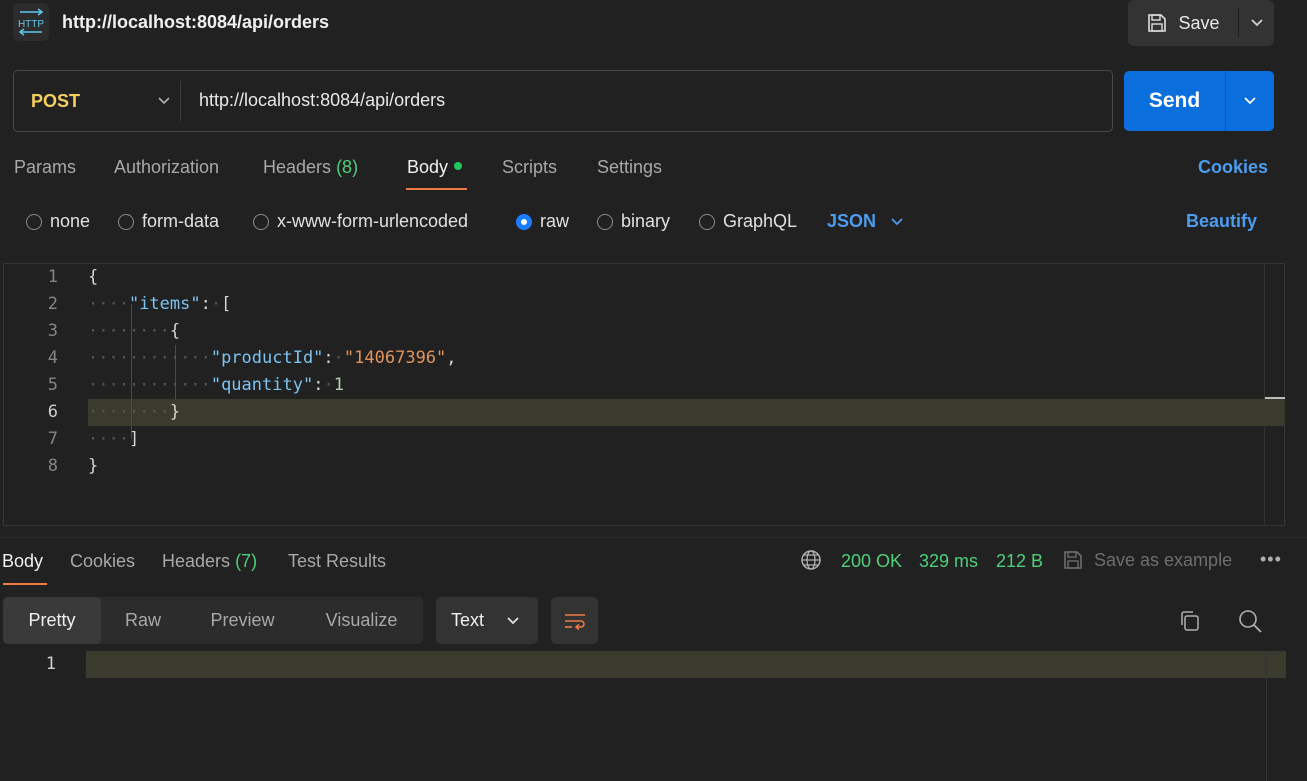 The height and width of the screenshot is (781, 1307). Describe the element at coordinates (1147, 560) in the screenshot. I see `save-as-example-button: Save as example` at that location.